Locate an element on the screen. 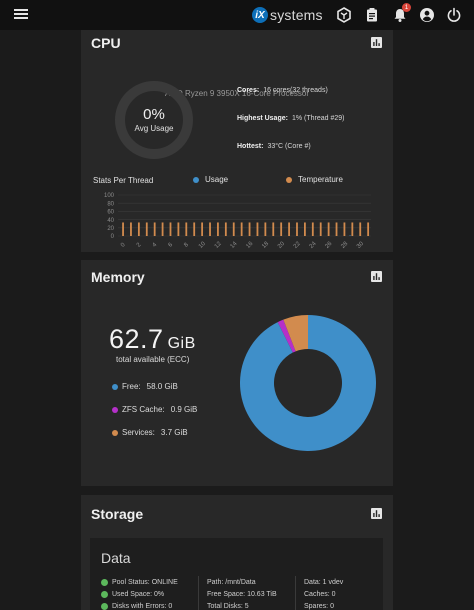 This screenshot has width=474, height=610. storage-report-icon is located at coordinates (376, 513).